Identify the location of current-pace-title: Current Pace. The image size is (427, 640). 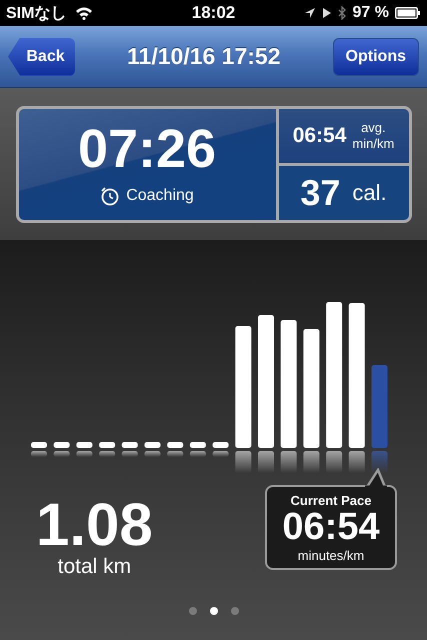
(331, 500).